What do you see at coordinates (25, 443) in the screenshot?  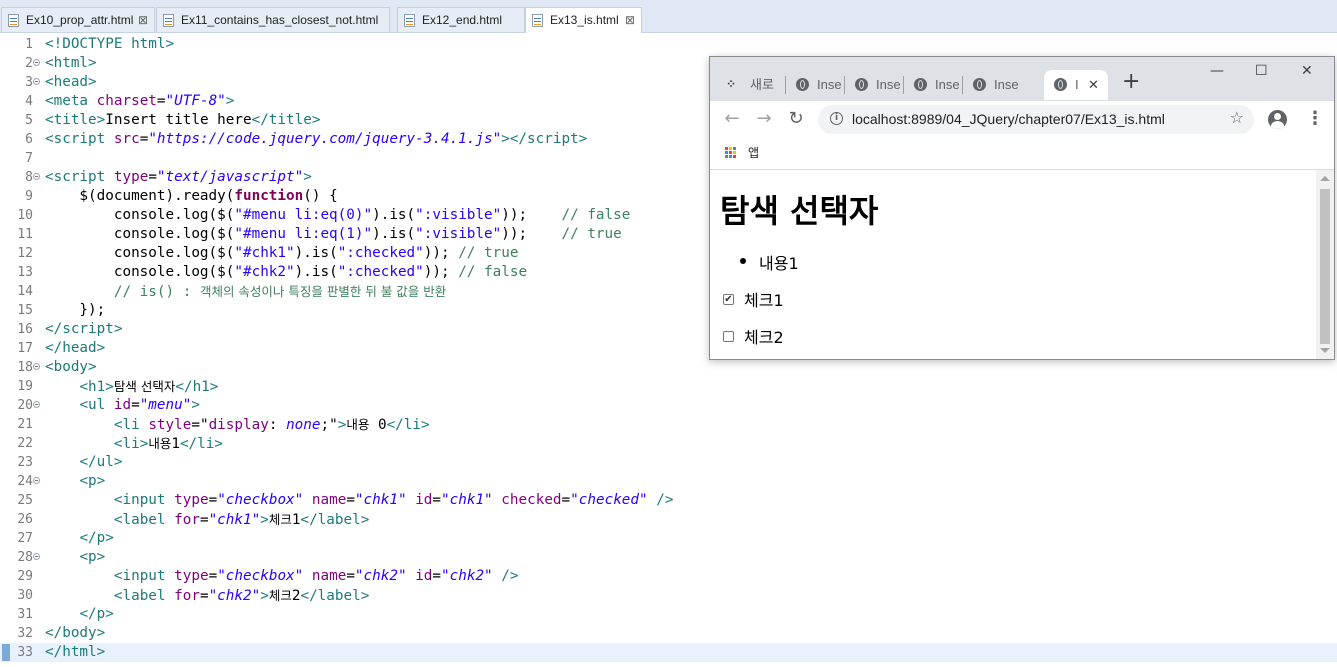 I see `line-number: 22` at bounding box center [25, 443].